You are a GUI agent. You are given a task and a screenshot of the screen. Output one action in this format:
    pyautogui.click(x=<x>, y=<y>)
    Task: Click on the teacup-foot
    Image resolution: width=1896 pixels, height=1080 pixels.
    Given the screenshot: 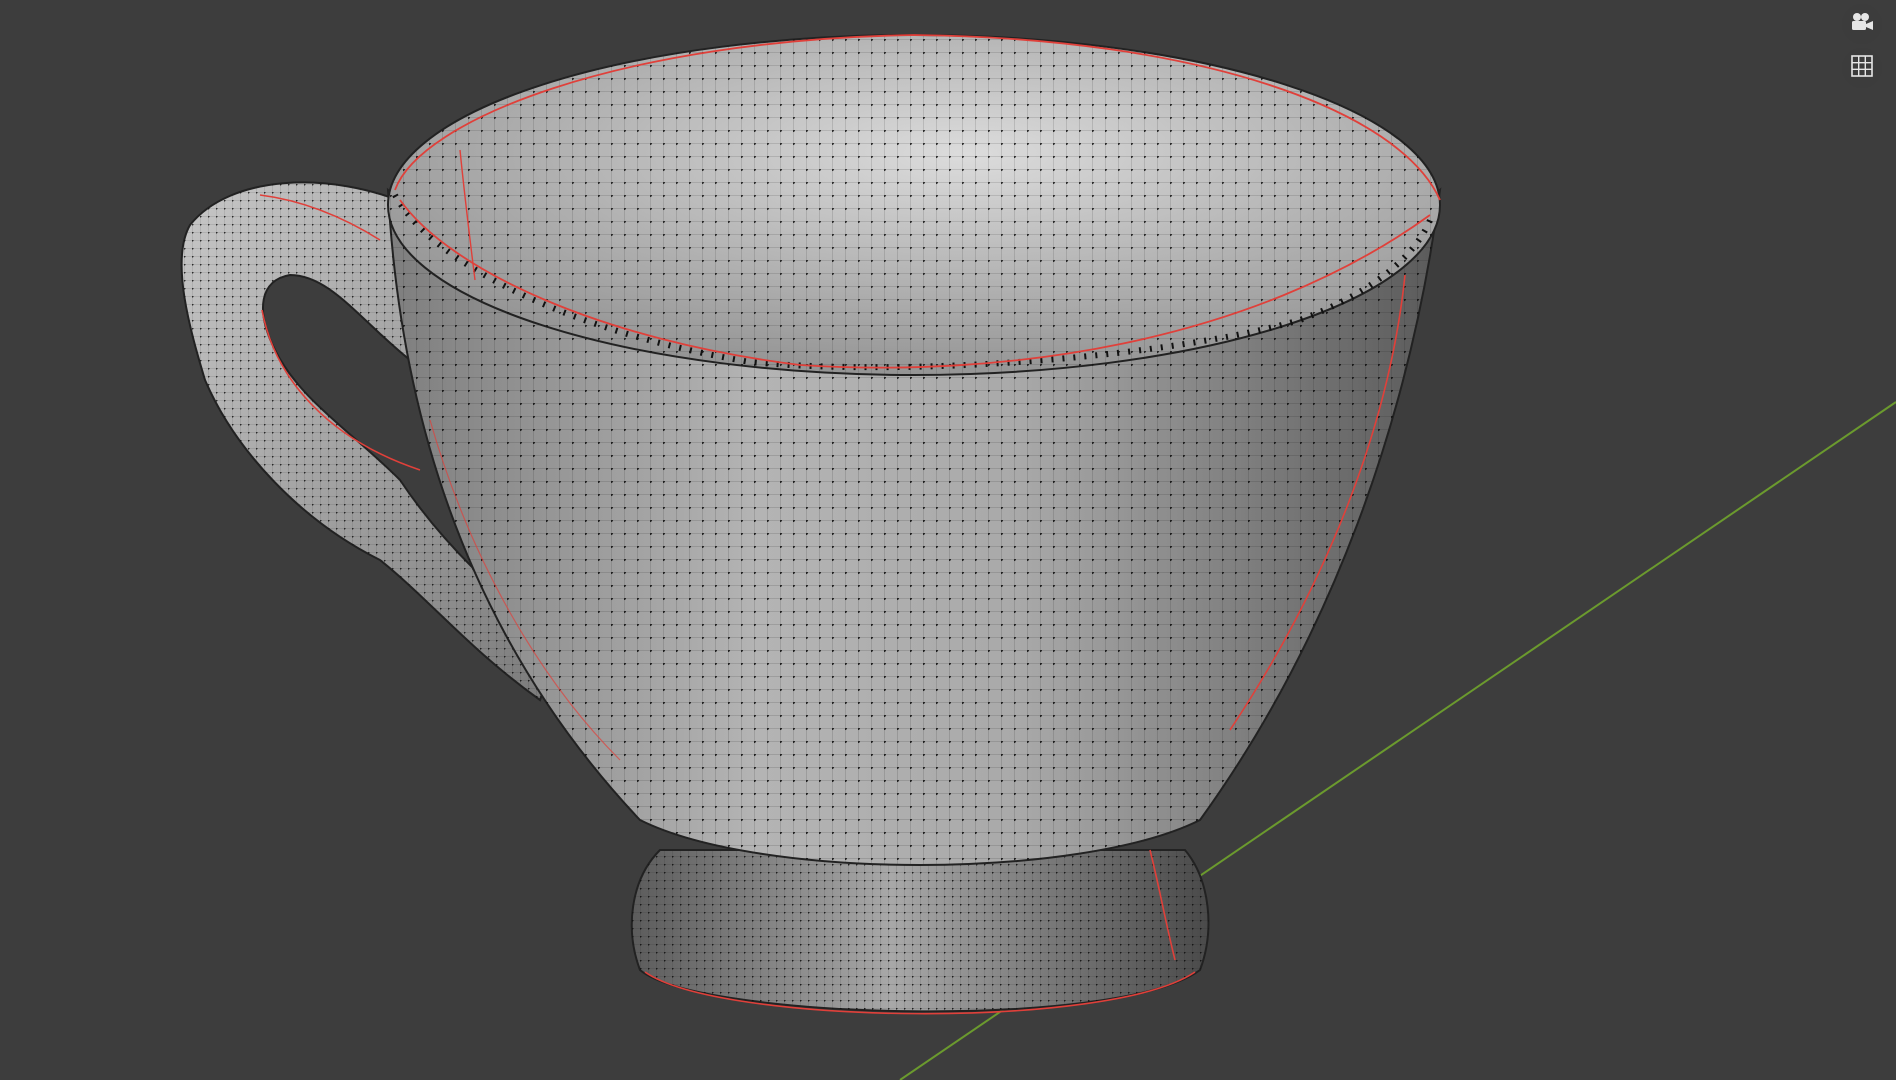 What is the action you would take?
    pyautogui.click(x=920, y=932)
    